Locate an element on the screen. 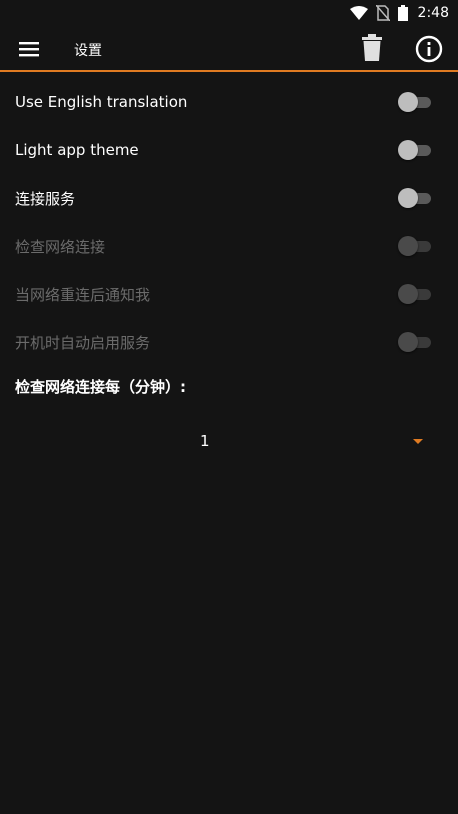  battery-icon is located at coordinates (402, 13).